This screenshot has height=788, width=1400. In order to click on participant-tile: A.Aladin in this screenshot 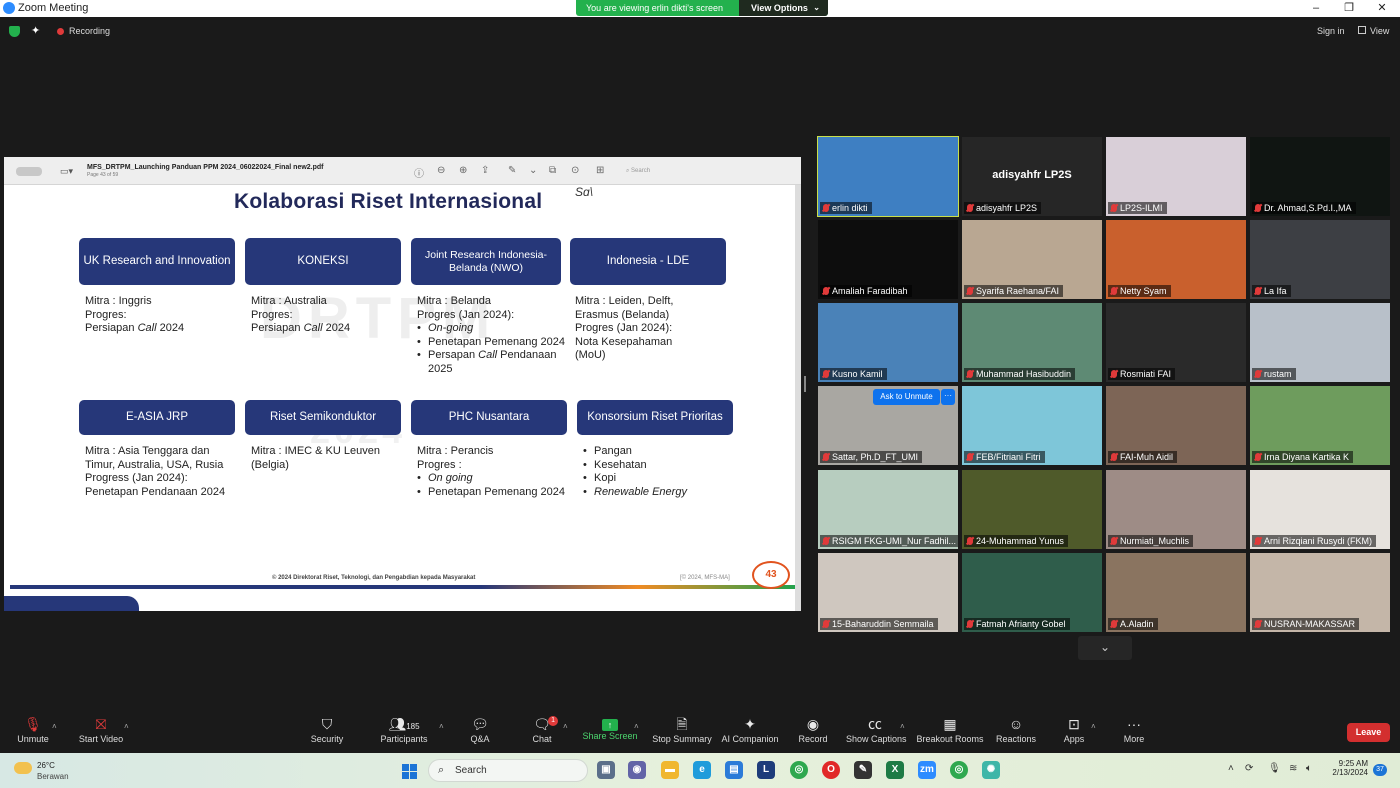, I will do `click(1176, 592)`.